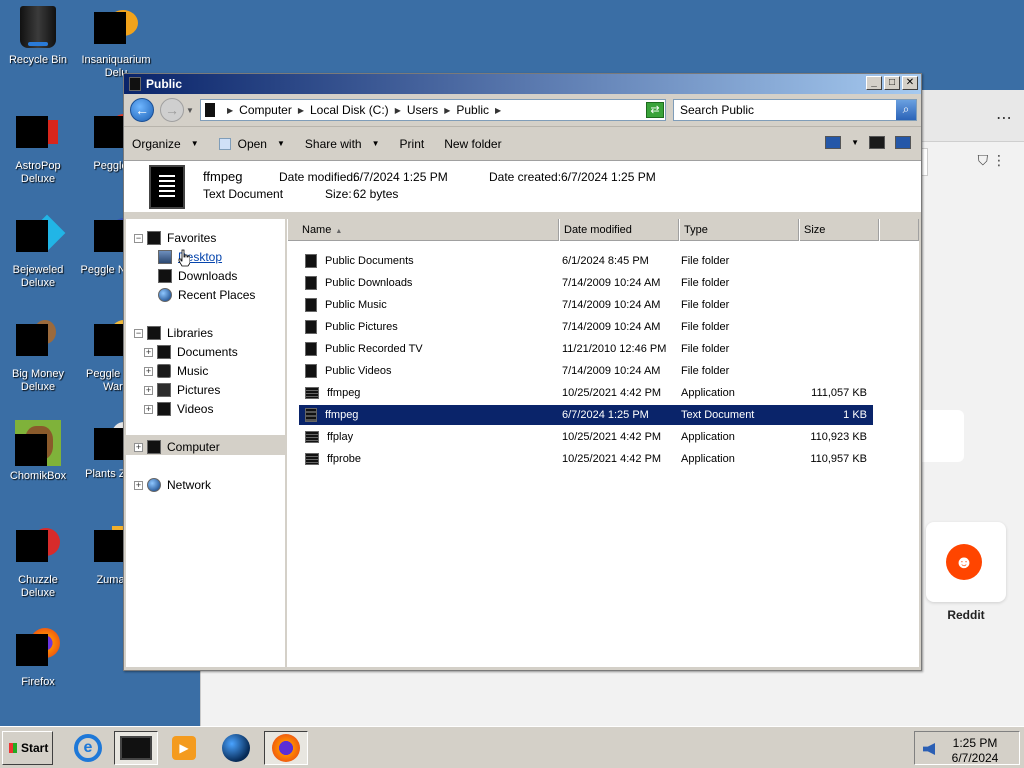 The width and height of the screenshot is (1024, 768). I want to click on nav-item-desktop: Desktop, so click(190, 257).